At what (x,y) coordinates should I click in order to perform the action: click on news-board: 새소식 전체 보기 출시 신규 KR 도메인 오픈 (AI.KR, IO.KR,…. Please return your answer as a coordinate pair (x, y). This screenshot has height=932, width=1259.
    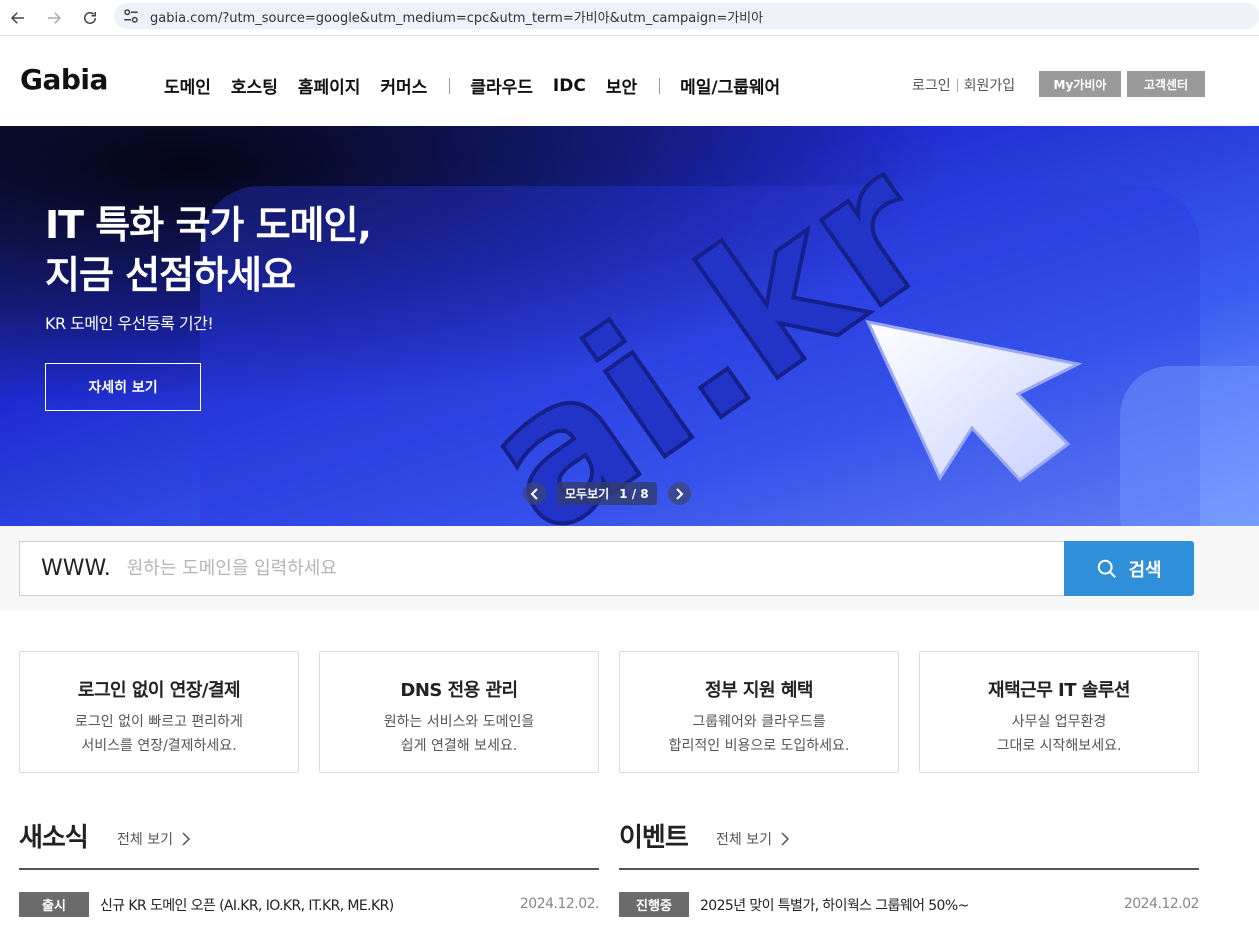
    Looking at the image, I should click on (309, 872).